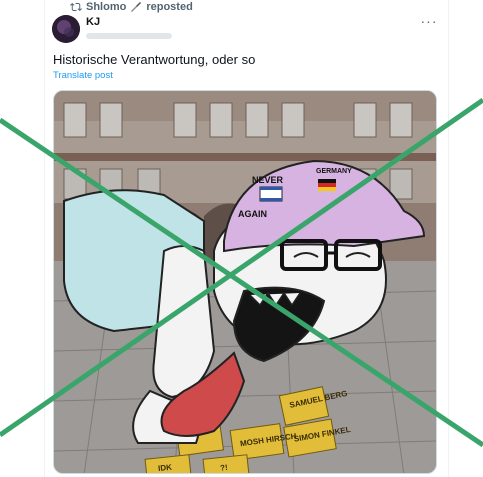  I want to click on author-handle-blurred, so click(129, 36).